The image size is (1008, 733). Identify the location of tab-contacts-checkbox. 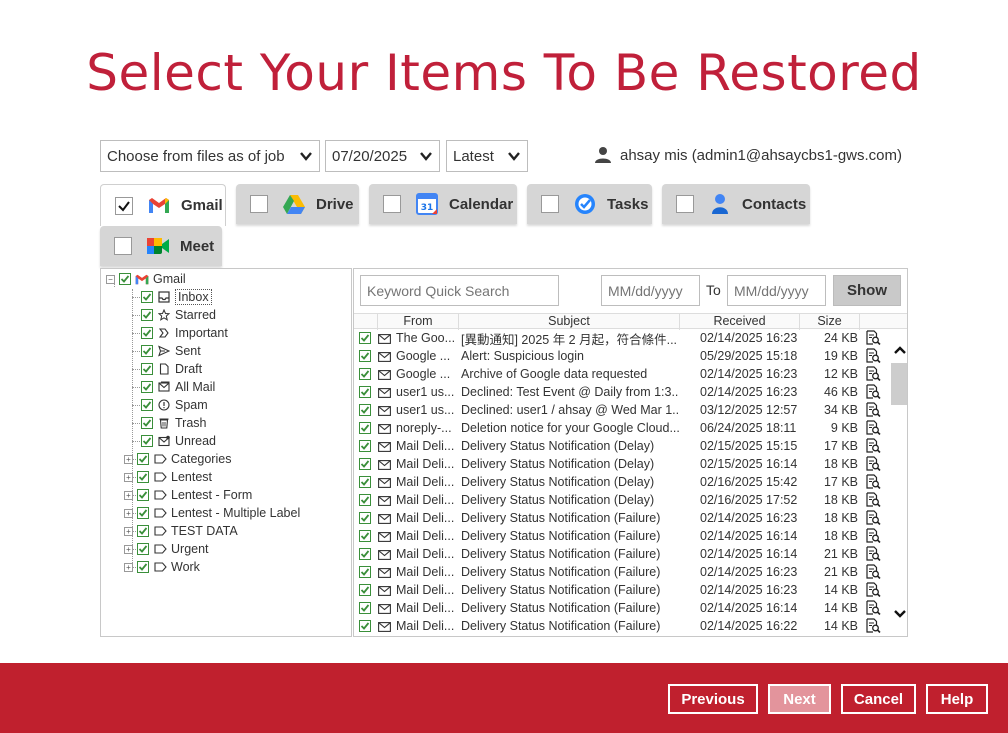
(685, 204).